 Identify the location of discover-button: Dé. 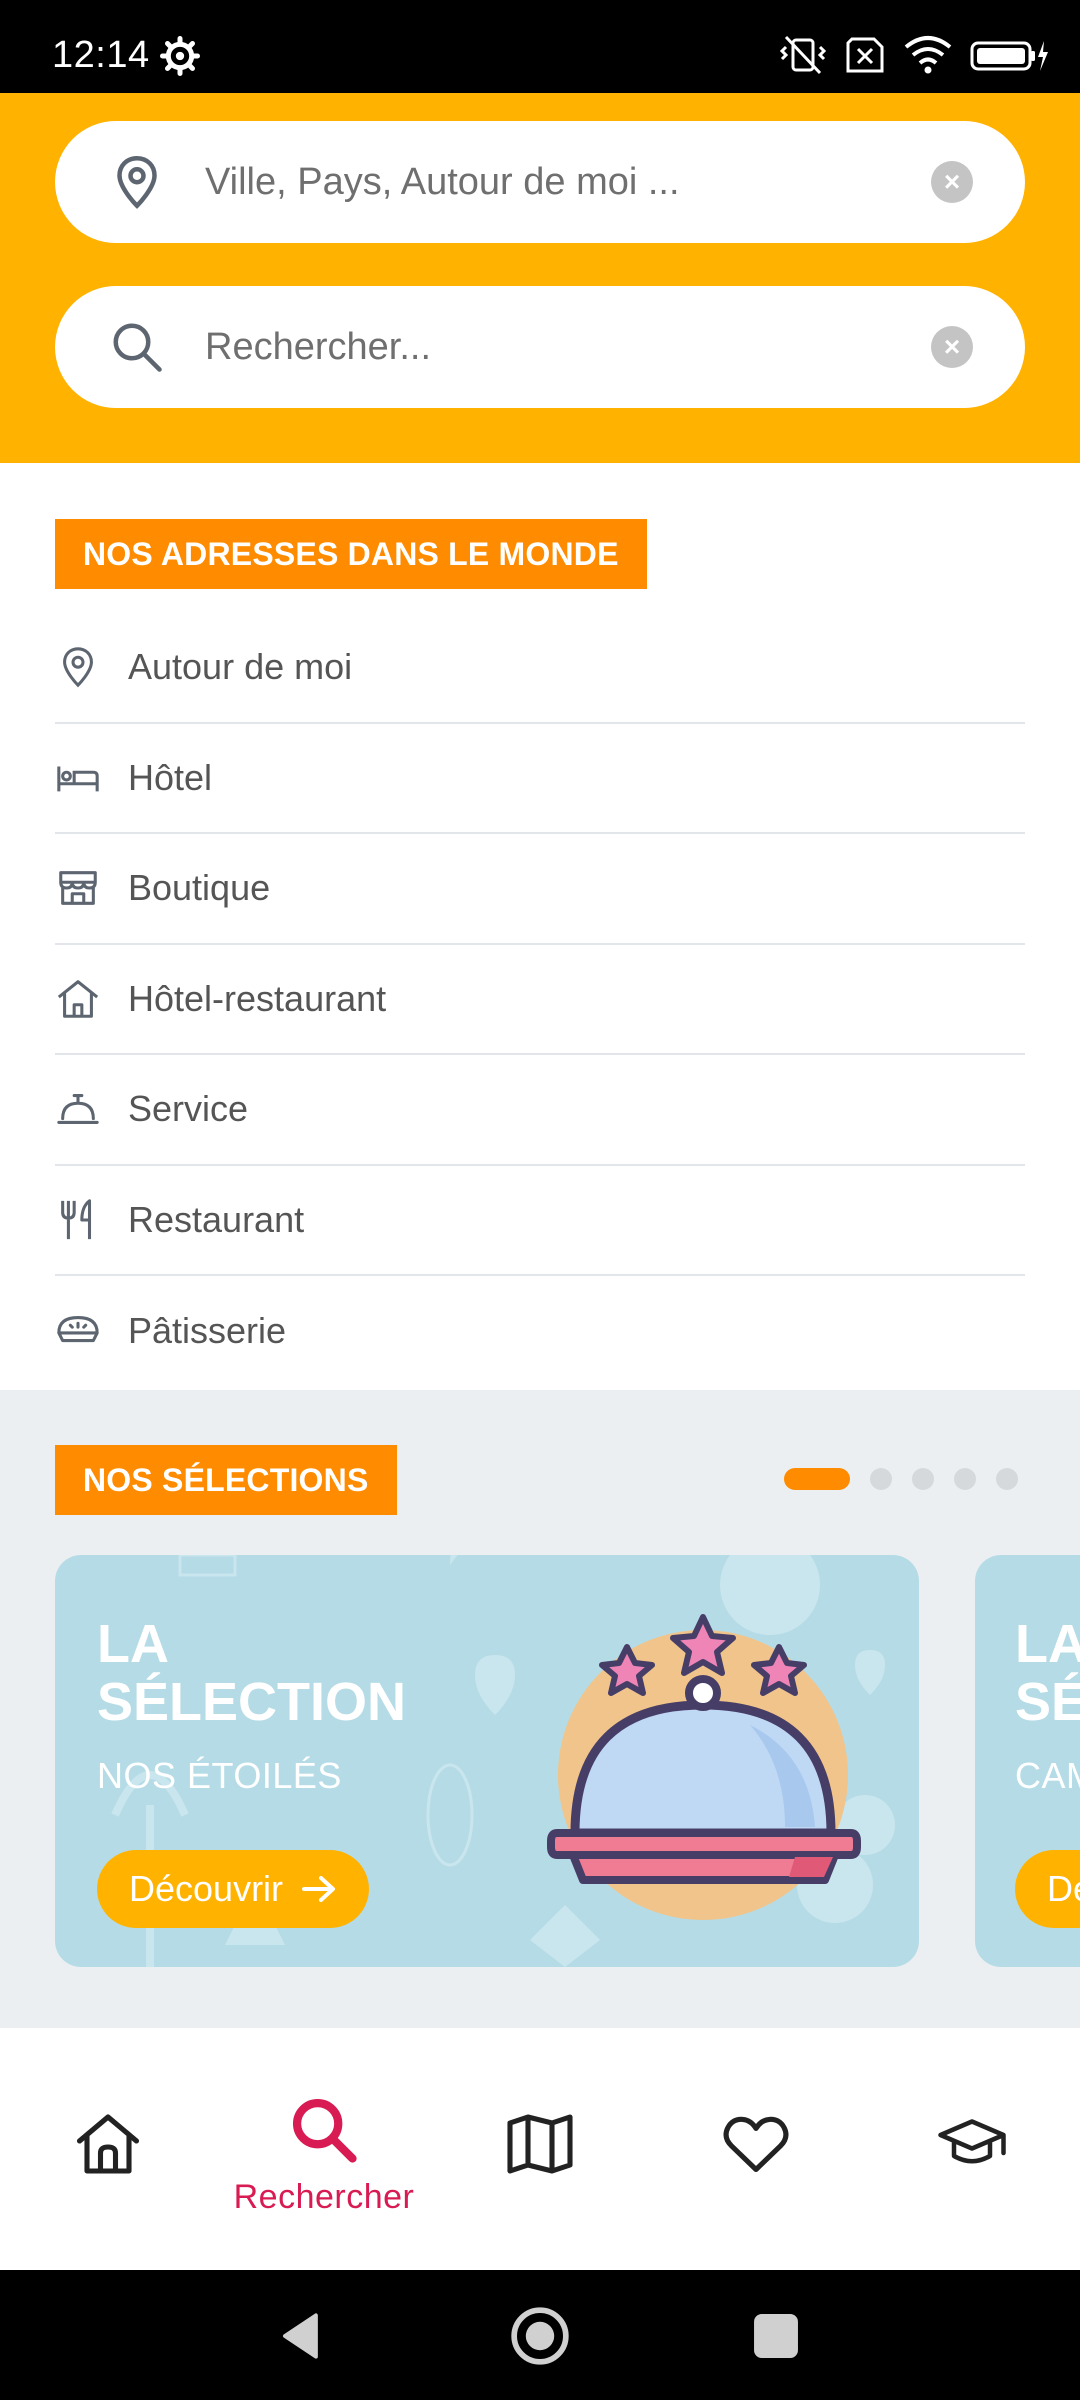
(1047, 1889).